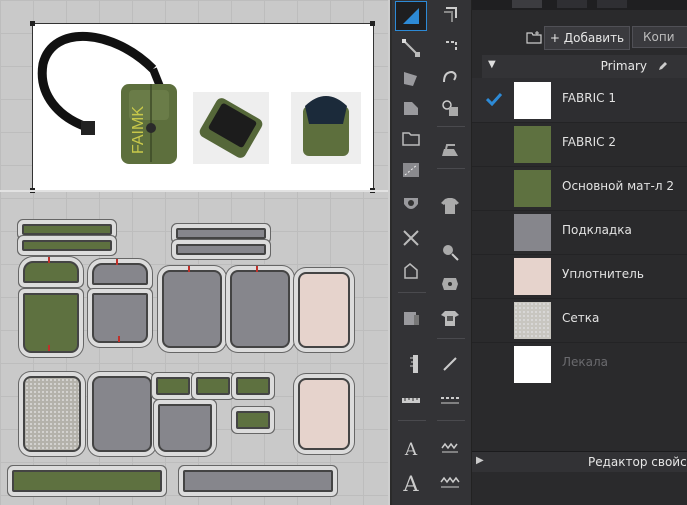  Describe the element at coordinates (663, 66) in the screenshot. I see `edit-pencil-icon` at that location.